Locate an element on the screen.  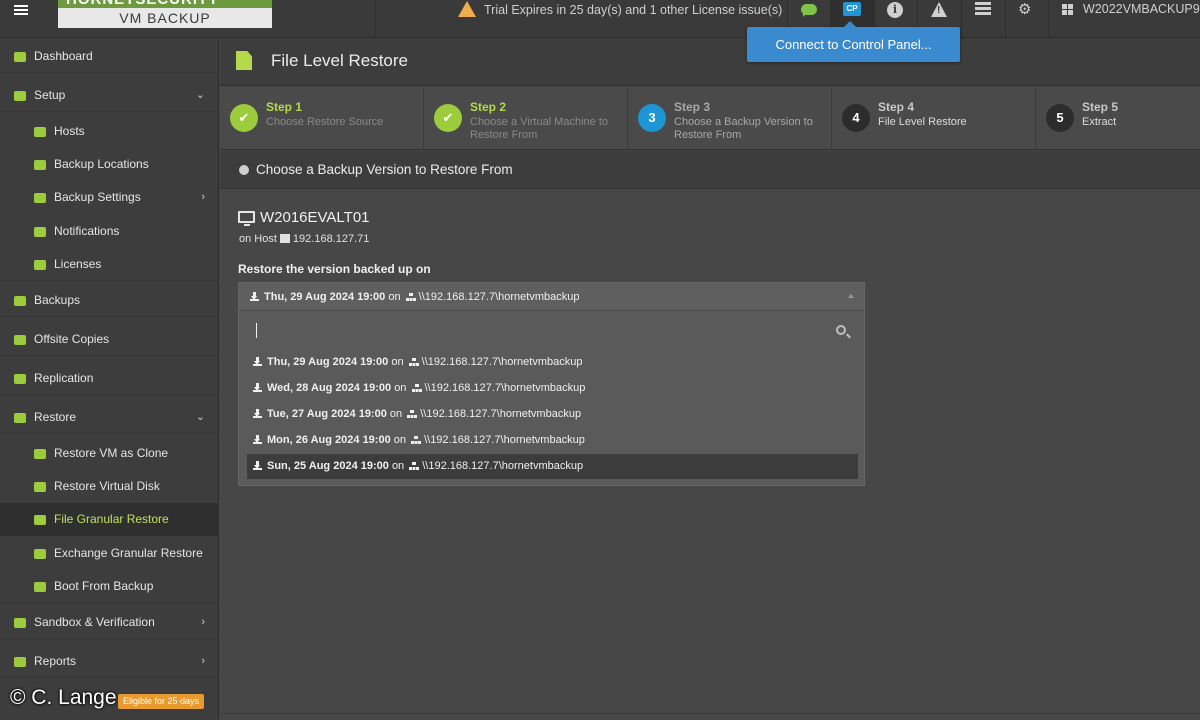
sidebar-item-label: Notifications is located at coordinates (87, 231).